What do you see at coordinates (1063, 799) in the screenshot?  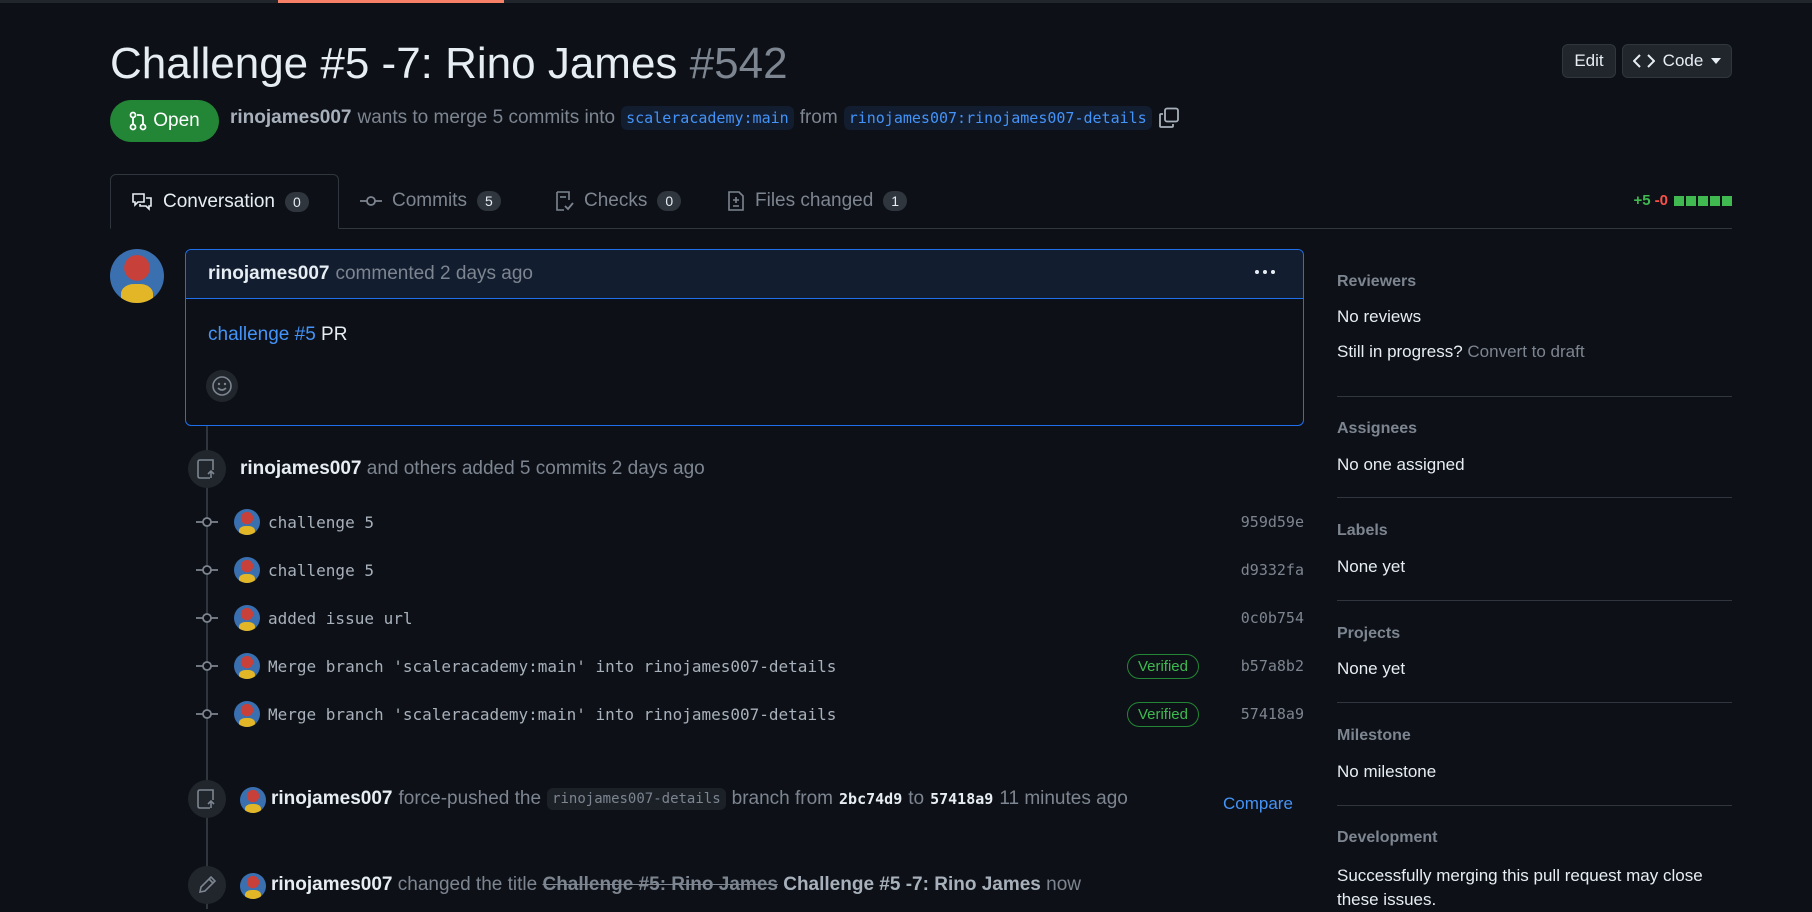 I see `force-push-time: 11 minutes ago` at bounding box center [1063, 799].